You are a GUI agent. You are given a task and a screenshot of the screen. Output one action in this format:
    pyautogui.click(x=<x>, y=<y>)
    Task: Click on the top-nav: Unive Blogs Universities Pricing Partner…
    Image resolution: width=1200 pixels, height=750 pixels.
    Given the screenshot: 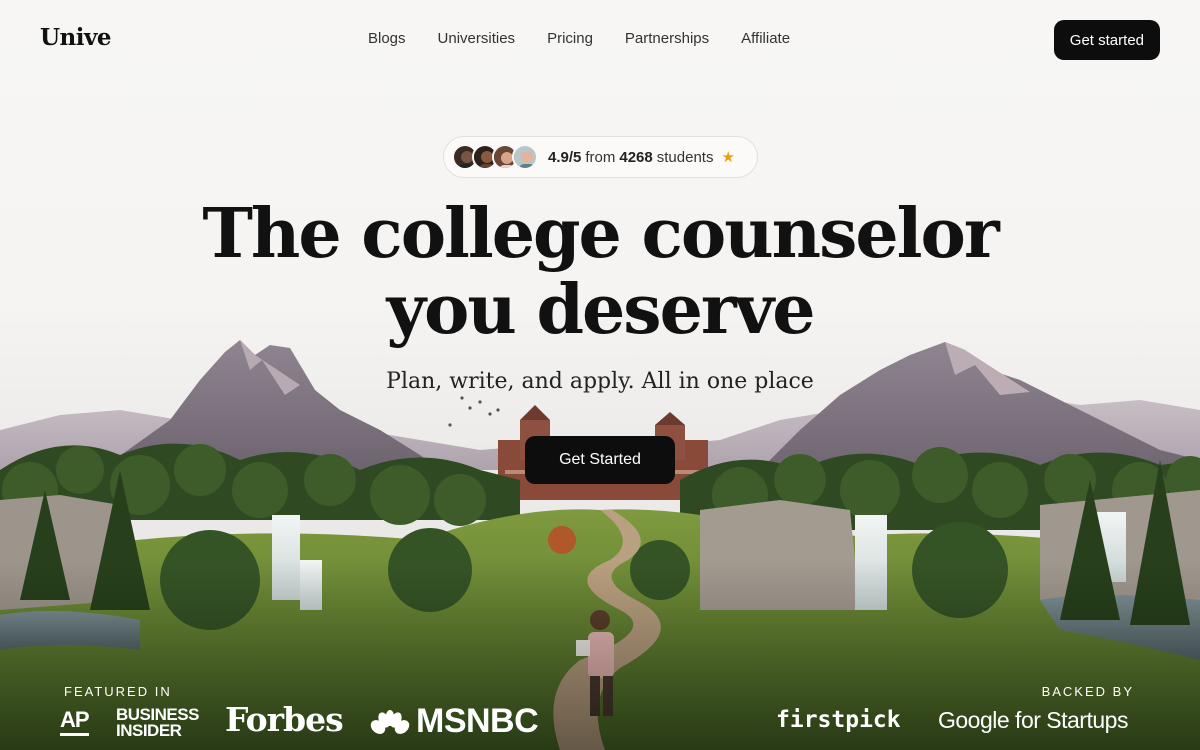 What is the action you would take?
    pyautogui.click(x=600, y=40)
    